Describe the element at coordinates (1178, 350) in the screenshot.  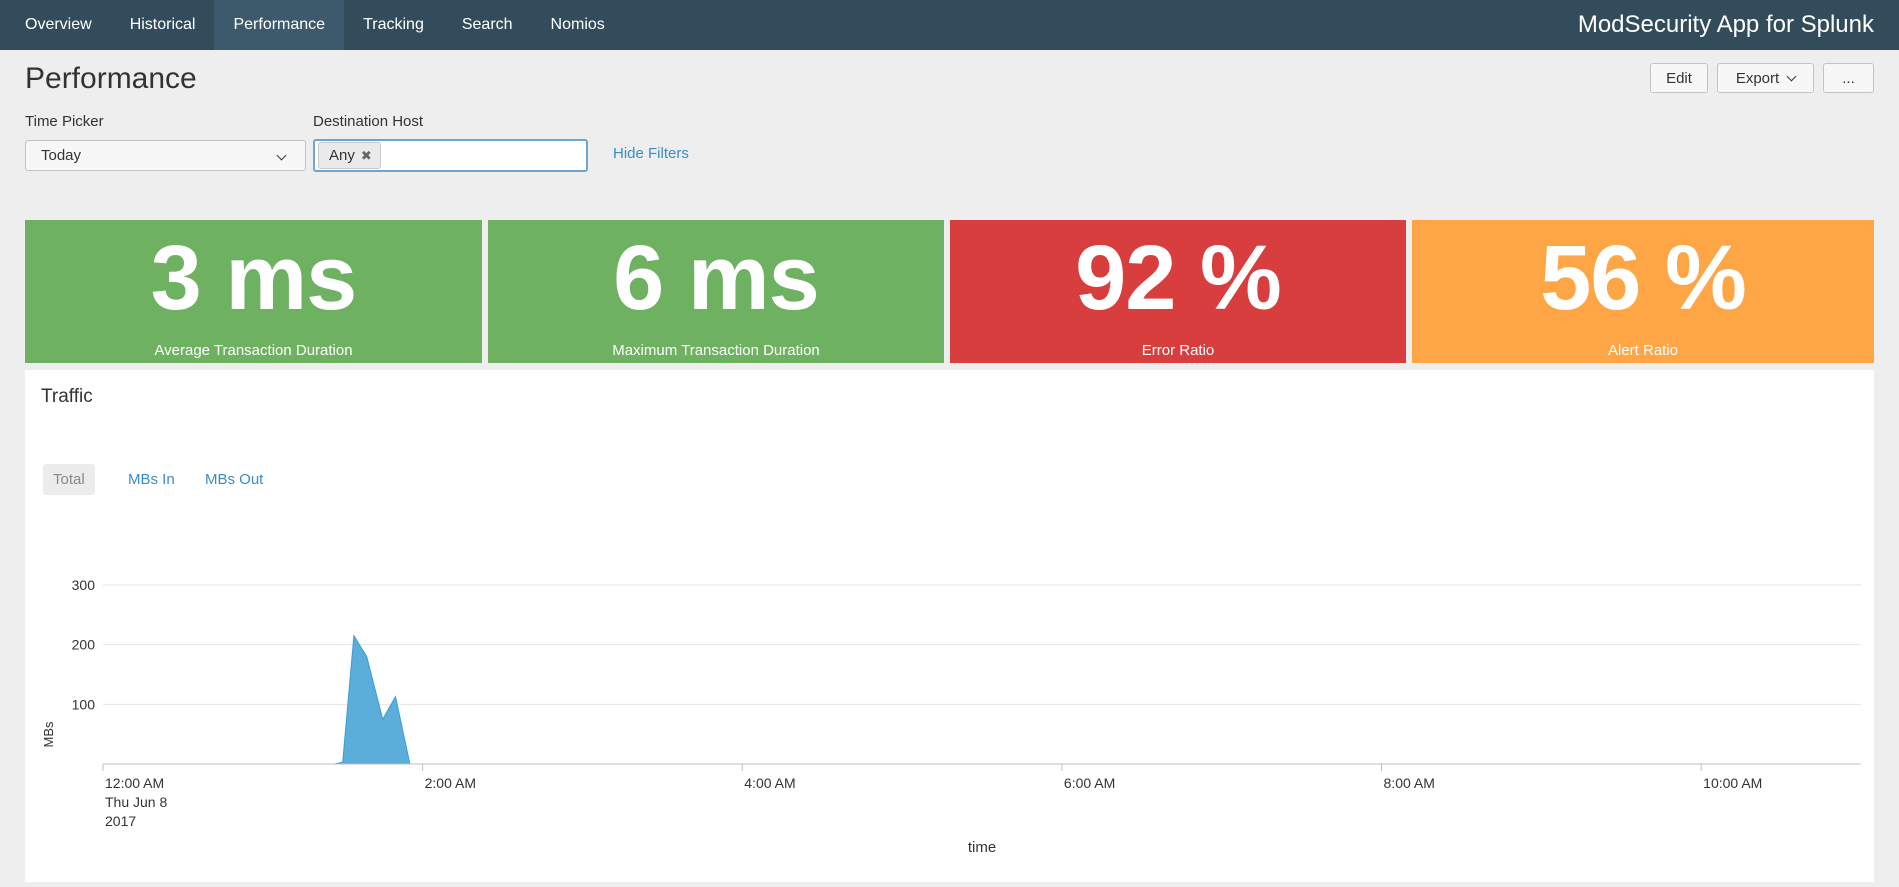
I see `single-value-label: Error Ratio` at that location.